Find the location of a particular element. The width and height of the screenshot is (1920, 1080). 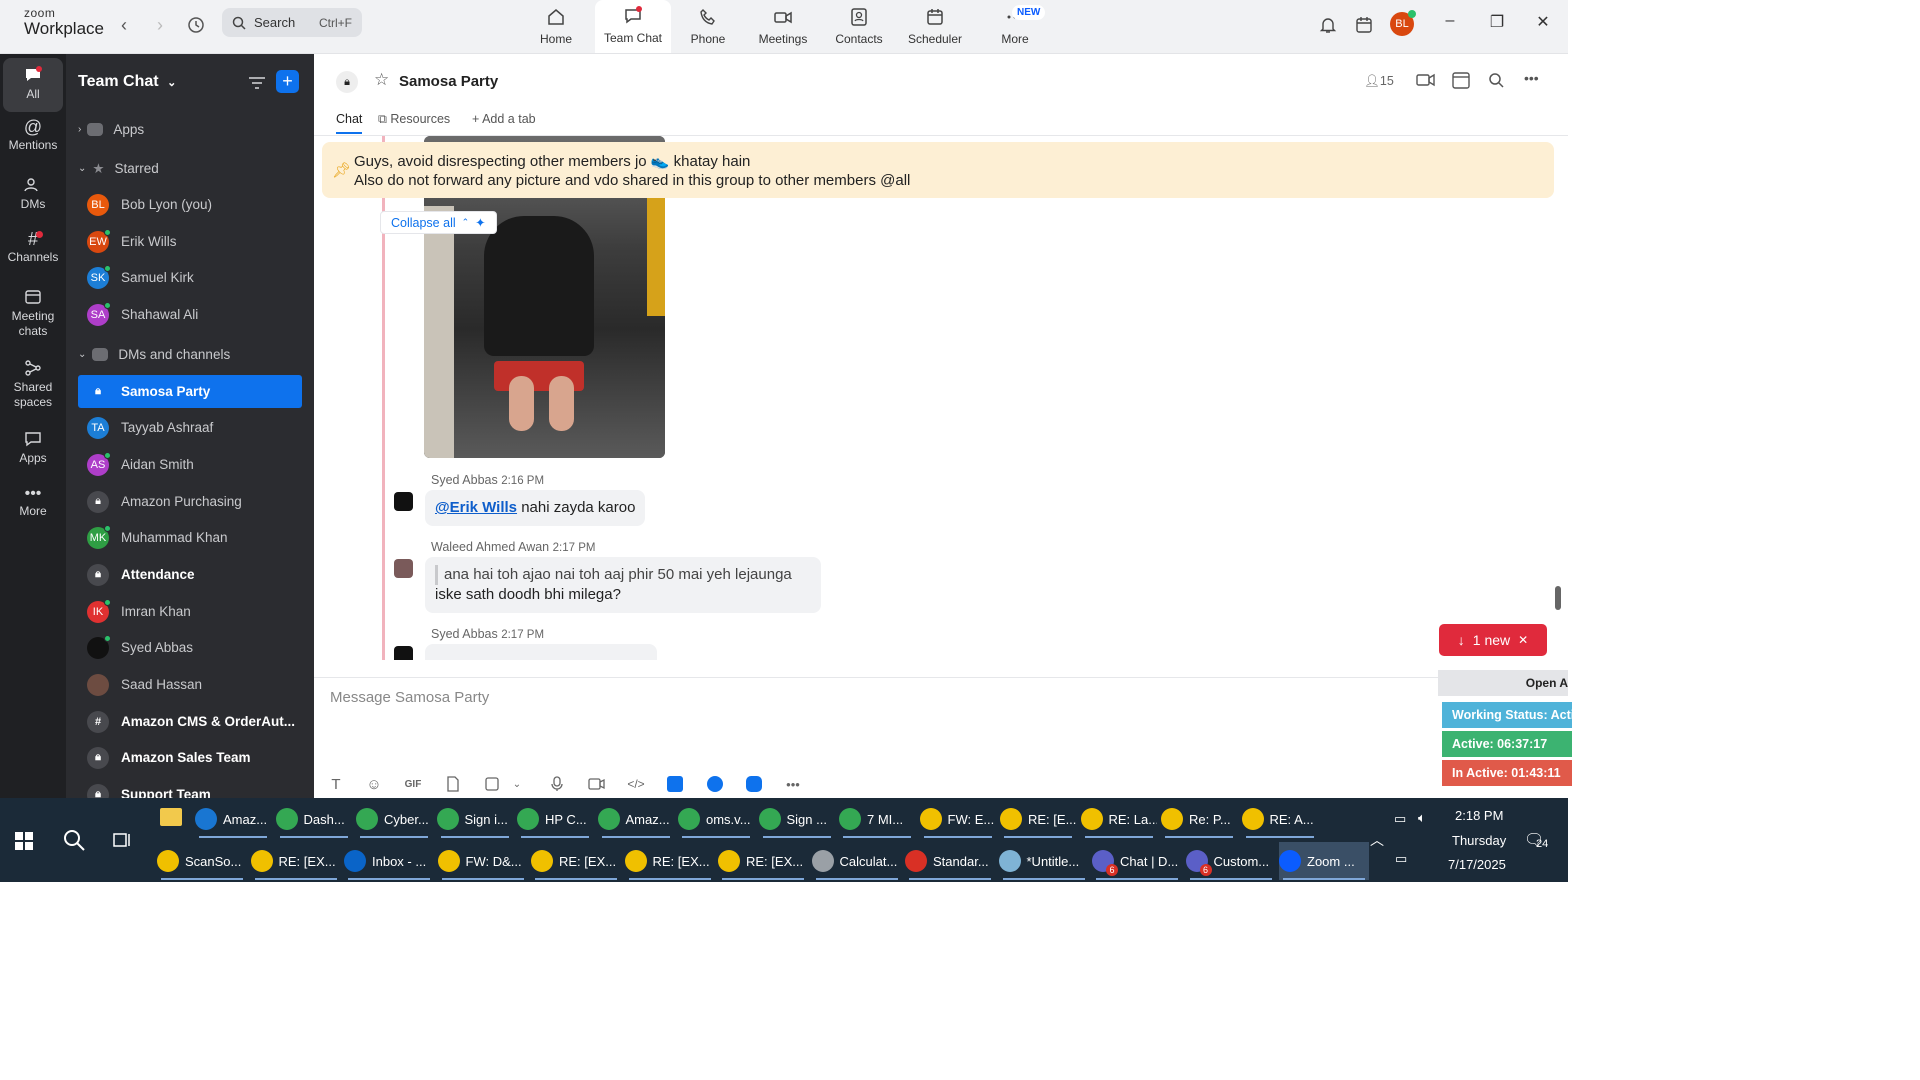

calendar-top-icon is located at coordinates (1364, 25).